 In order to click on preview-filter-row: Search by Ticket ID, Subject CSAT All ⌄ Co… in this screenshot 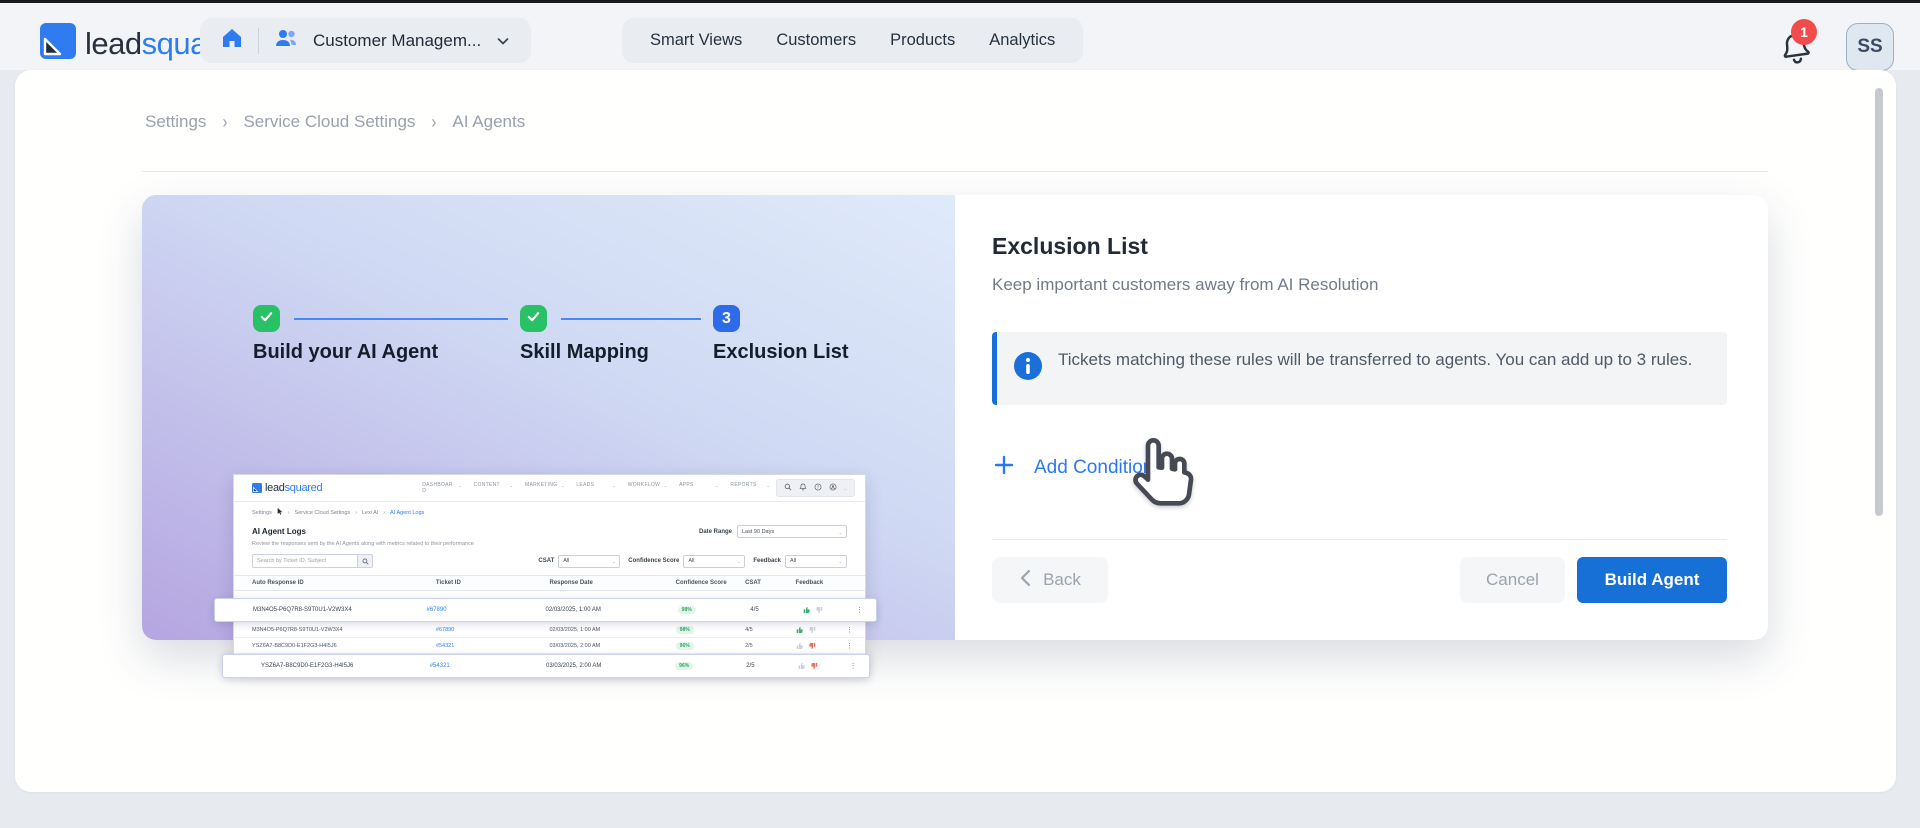, I will do `click(549, 557)`.